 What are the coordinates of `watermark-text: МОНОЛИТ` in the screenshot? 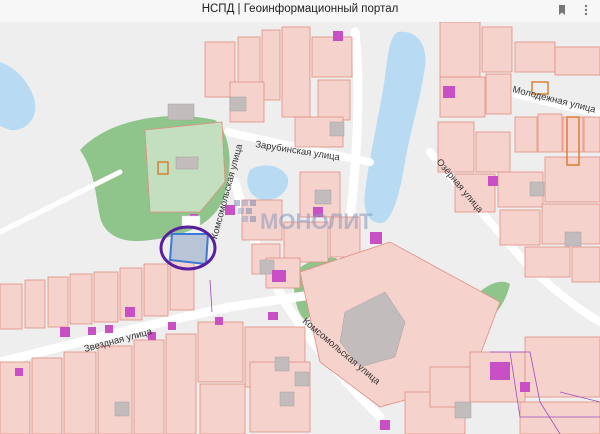 It's located at (316, 221).